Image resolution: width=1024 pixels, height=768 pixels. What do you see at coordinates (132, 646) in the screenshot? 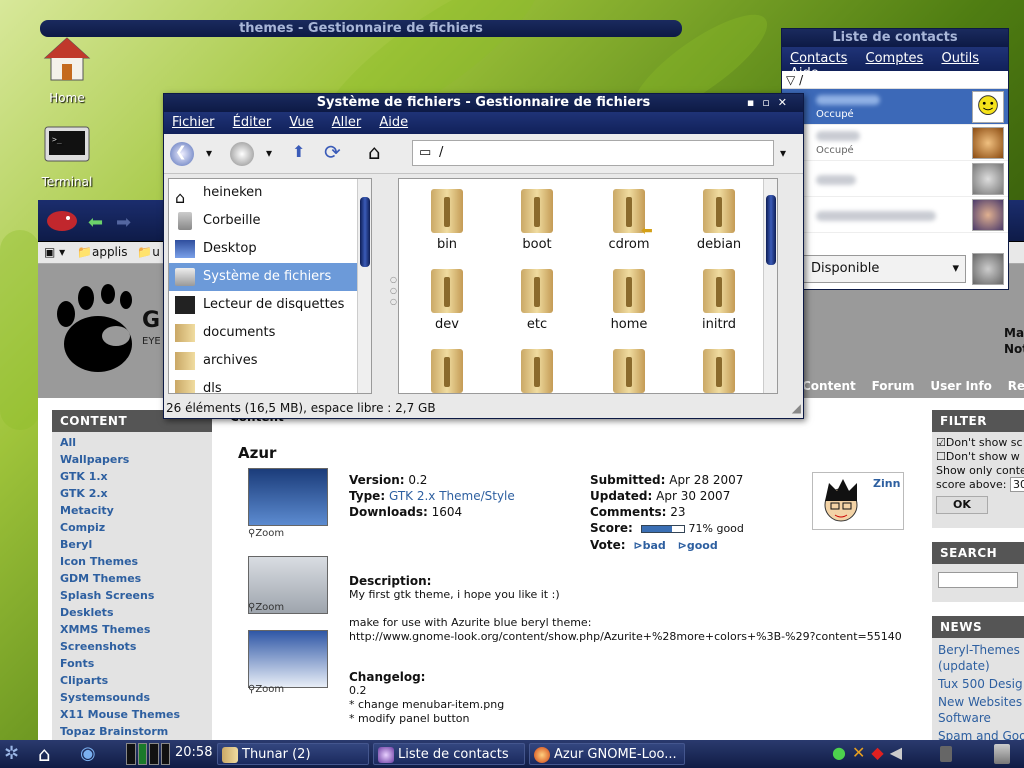
I see `category-link: Screenshots` at bounding box center [132, 646].